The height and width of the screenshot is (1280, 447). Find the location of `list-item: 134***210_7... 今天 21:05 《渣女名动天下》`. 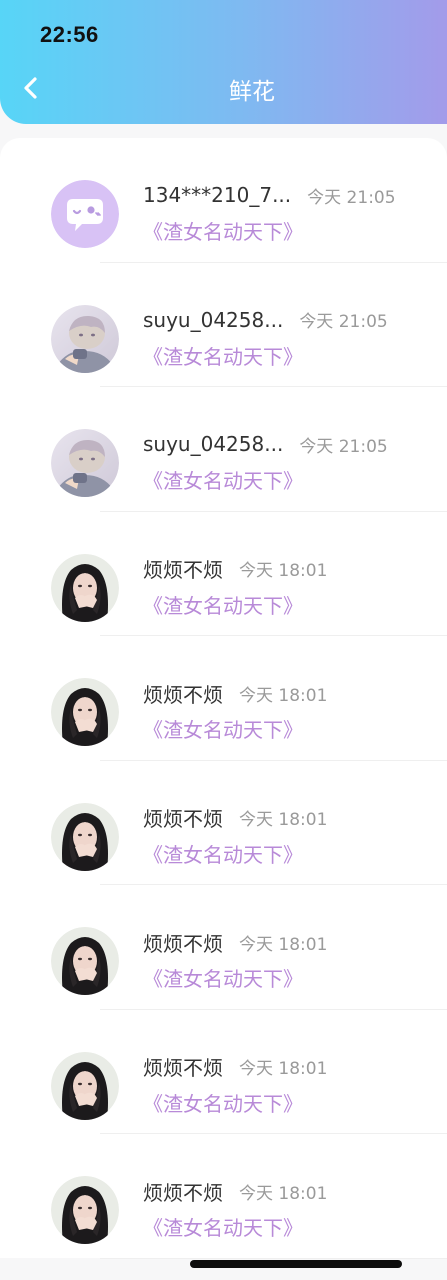

list-item: 134***210_7... 今天 21:05 《渣女名动天下》 is located at coordinates (223, 200).